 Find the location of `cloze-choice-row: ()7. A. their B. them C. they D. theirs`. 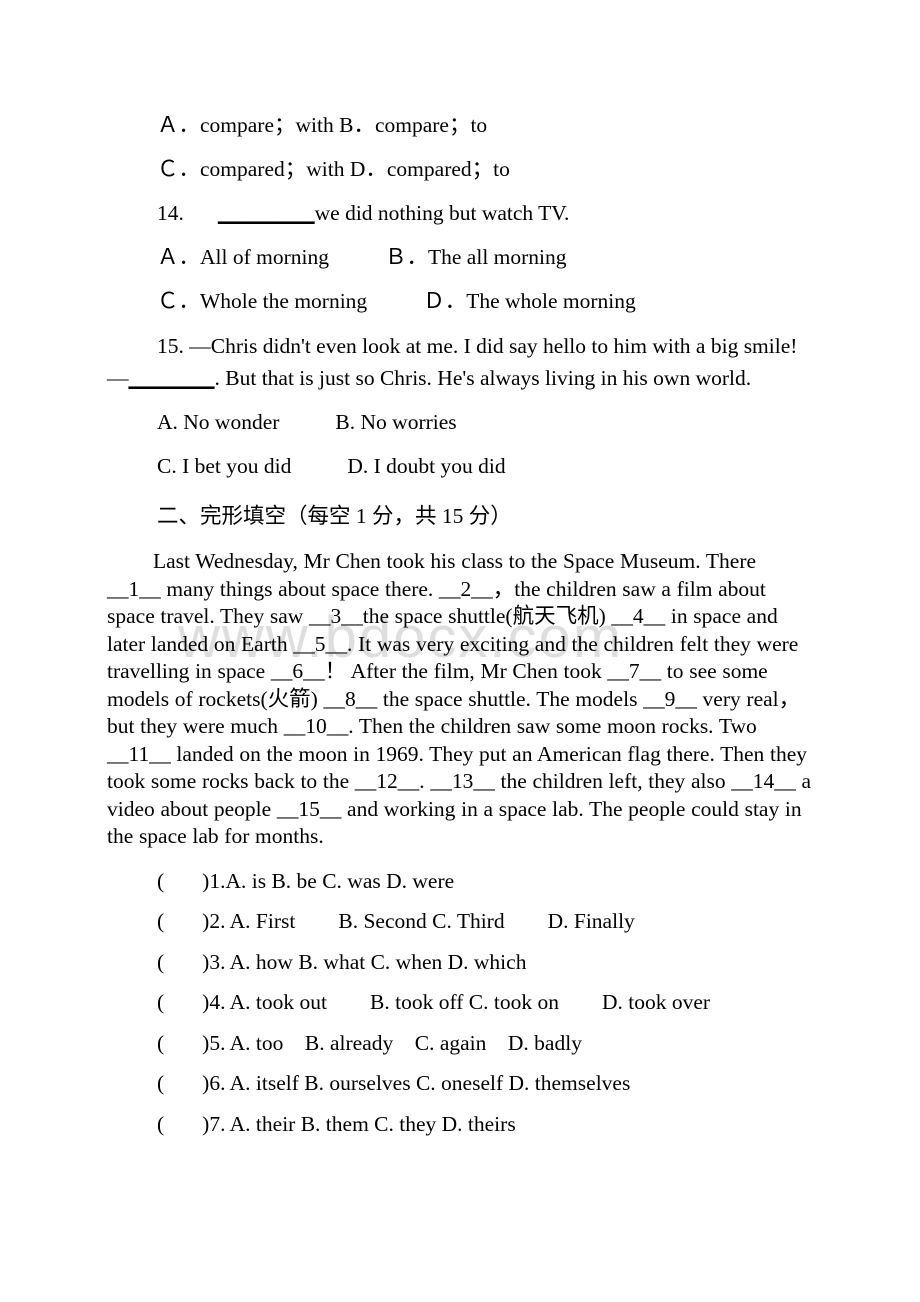

cloze-choice-row: ()7. A. their B. them C. they D. theirs is located at coordinates (460, 1124).